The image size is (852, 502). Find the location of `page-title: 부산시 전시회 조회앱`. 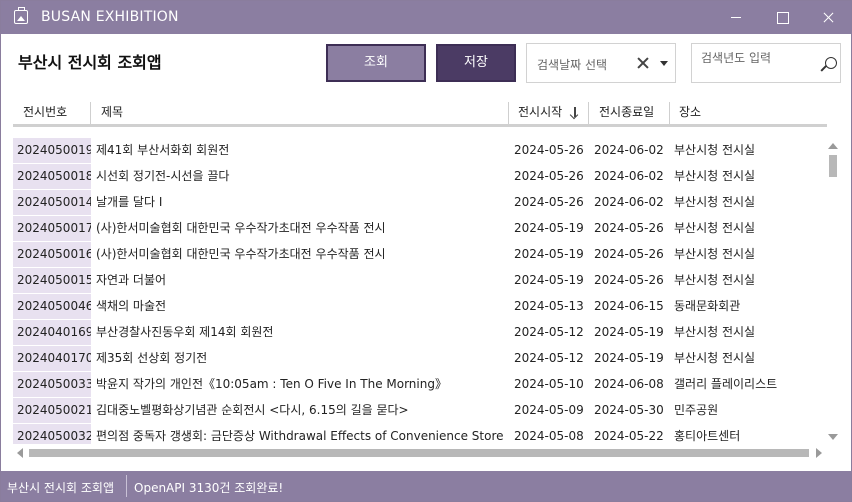

page-title: 부산시 전시회 조회앱 is located at coordinates (90, 62).